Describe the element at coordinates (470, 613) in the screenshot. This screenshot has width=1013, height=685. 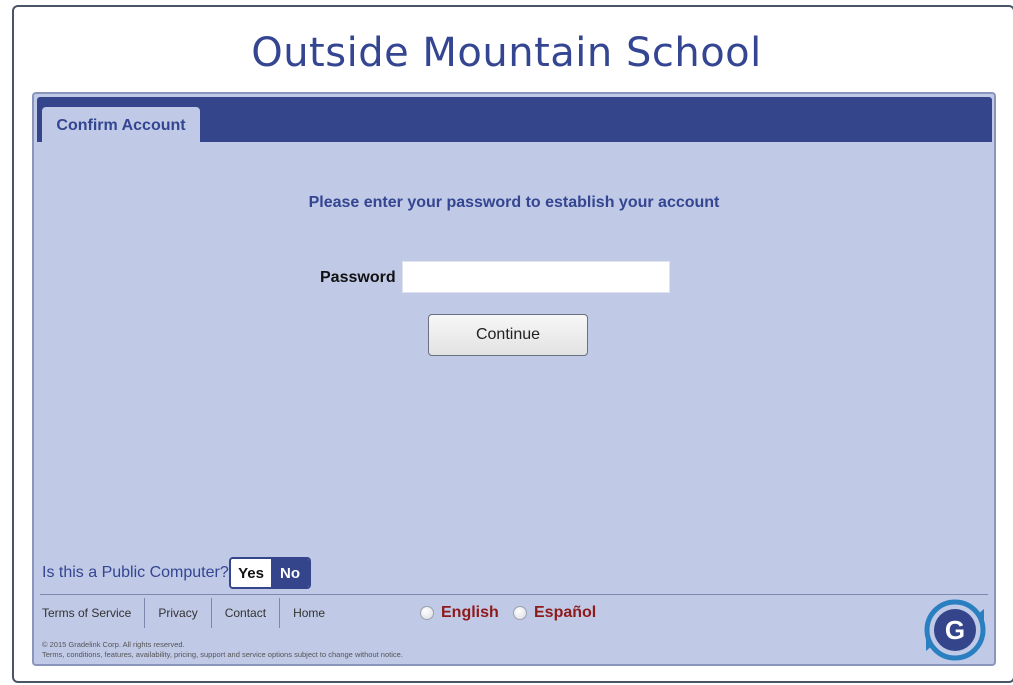
I see `english-label: English` at that location.